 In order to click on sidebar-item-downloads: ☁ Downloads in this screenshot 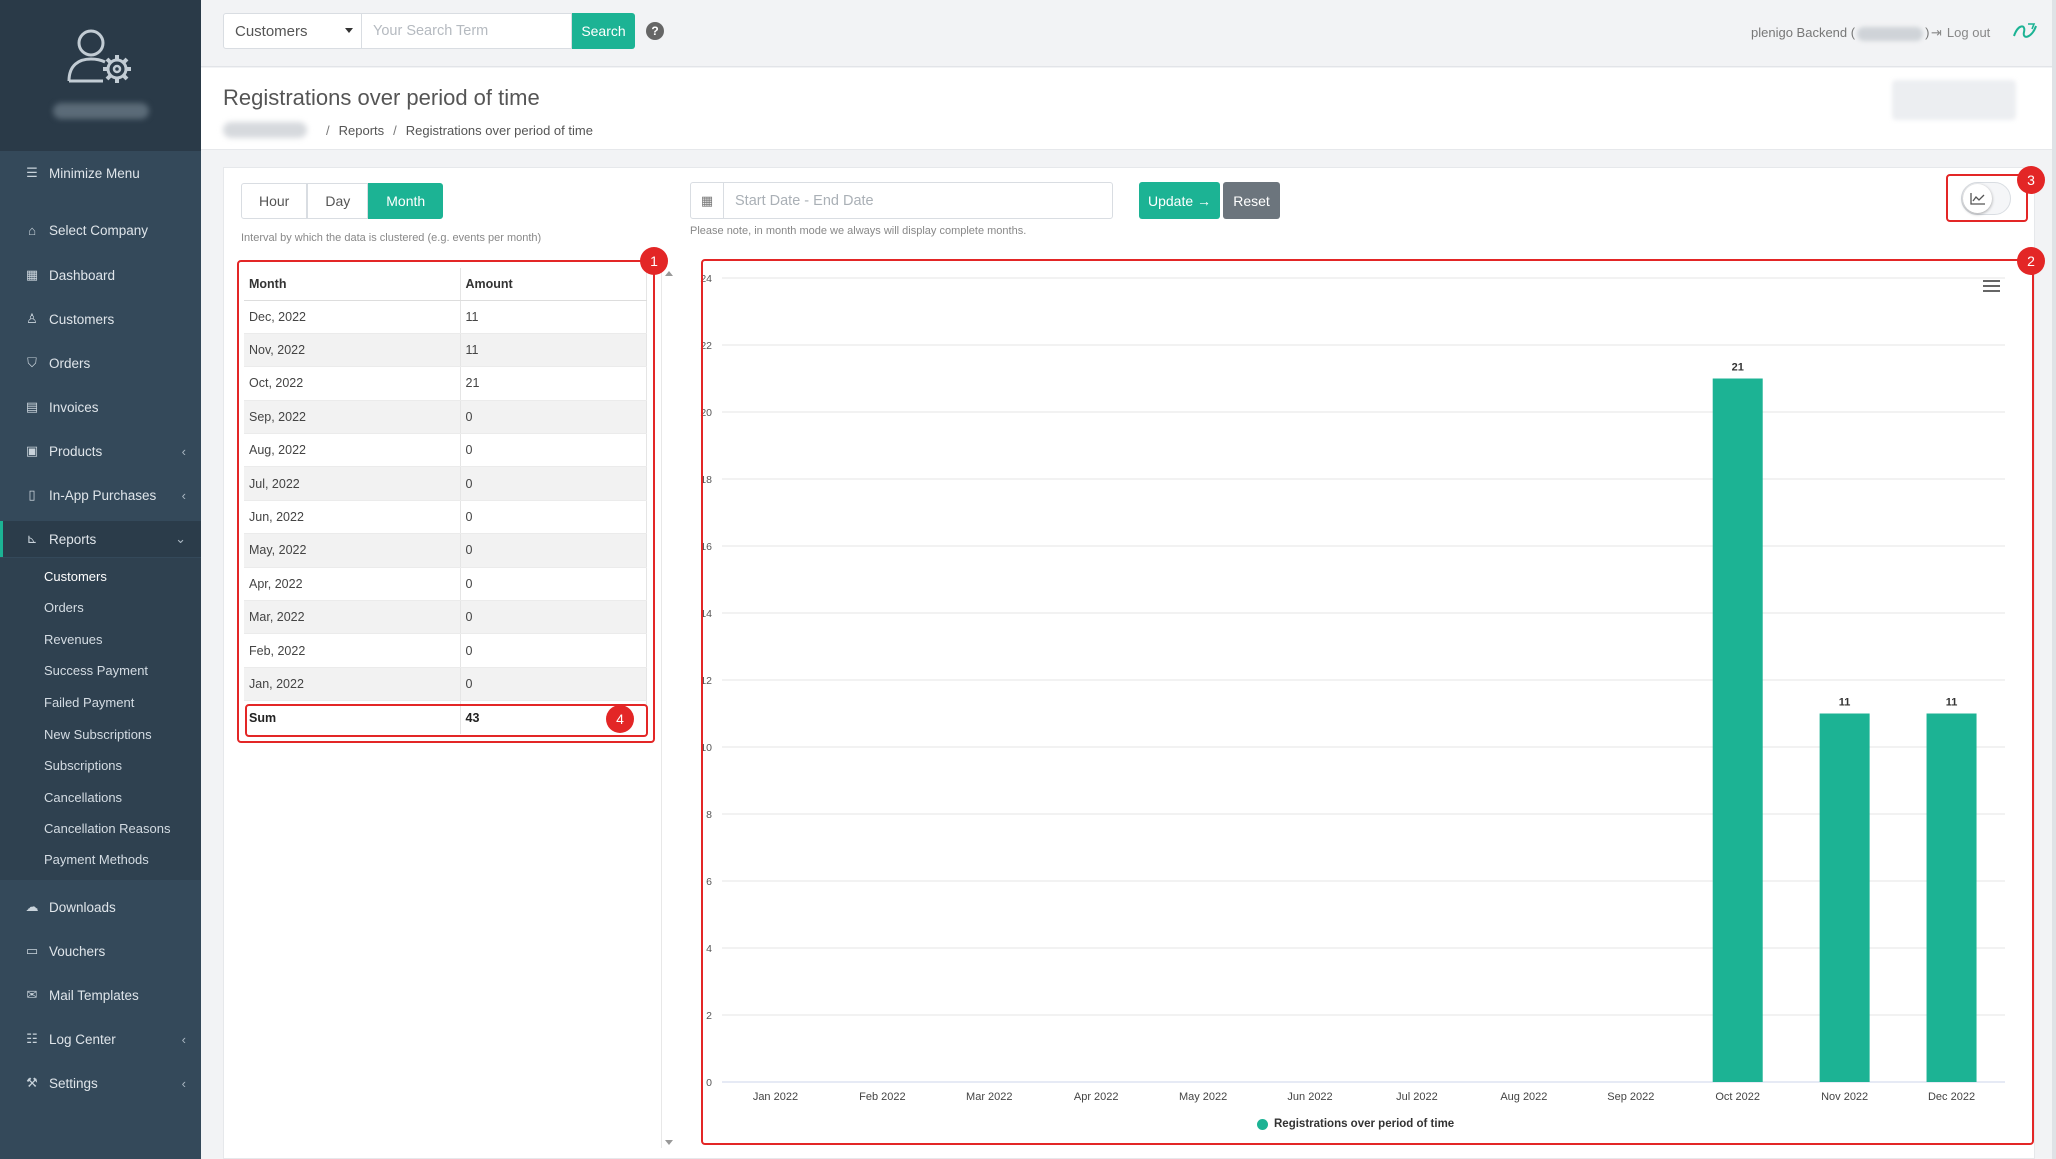, I will do `click(100, 907)`.